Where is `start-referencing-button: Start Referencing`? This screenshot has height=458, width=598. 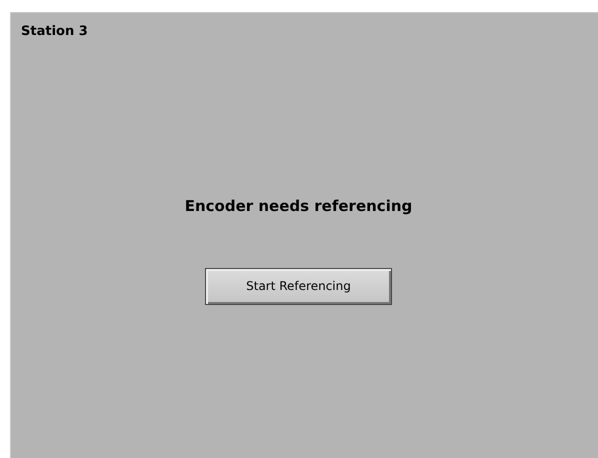 start-referencing-button: Start Referencing is located at coordinates (298, 286).